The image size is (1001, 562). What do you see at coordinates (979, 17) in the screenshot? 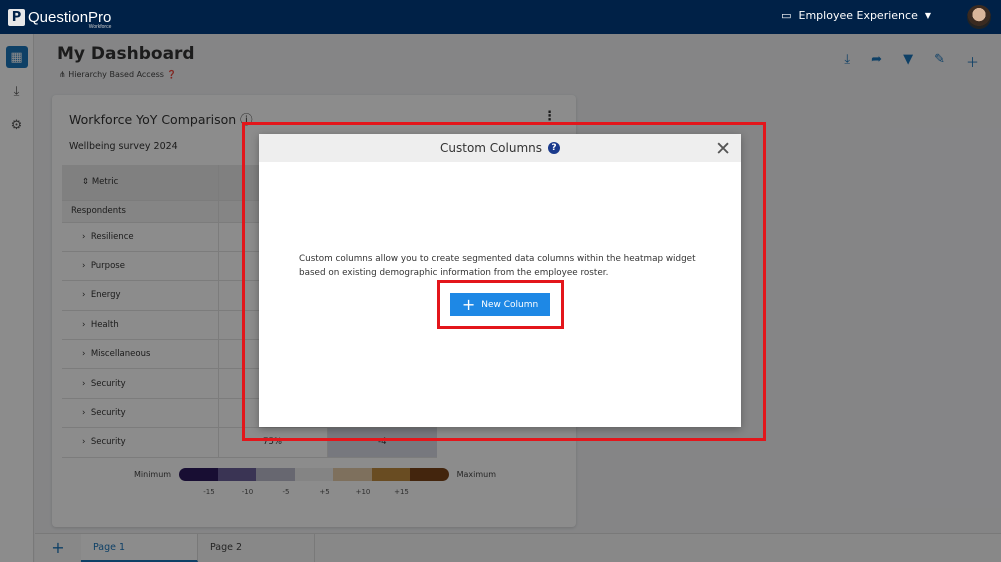
I see `avatar` at bounding box center [979, 17].